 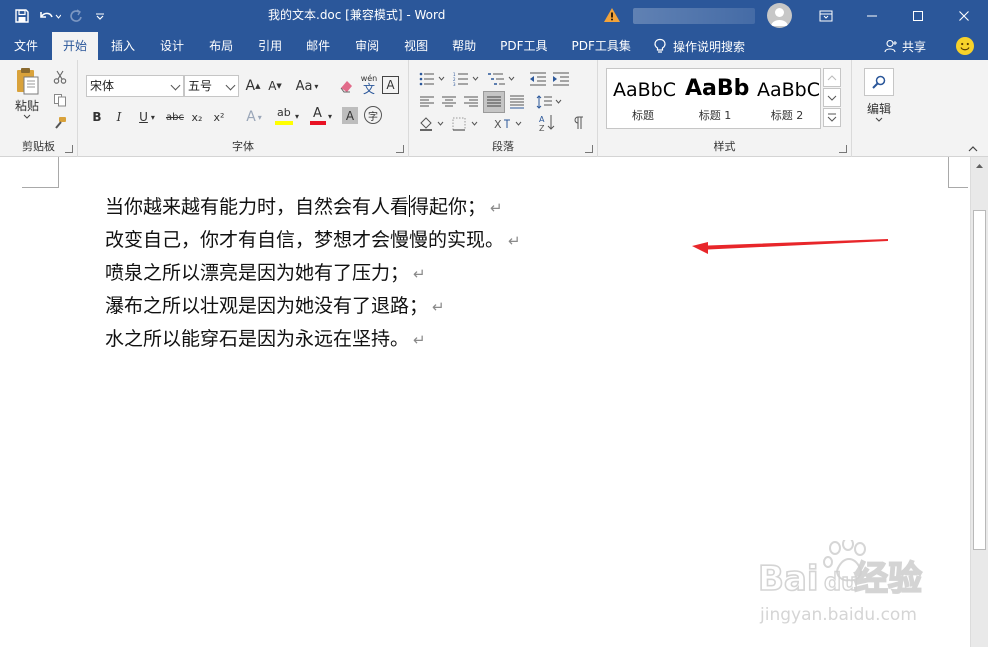 I want to click on editing-button: 编辑, so click(x=879, y=100).